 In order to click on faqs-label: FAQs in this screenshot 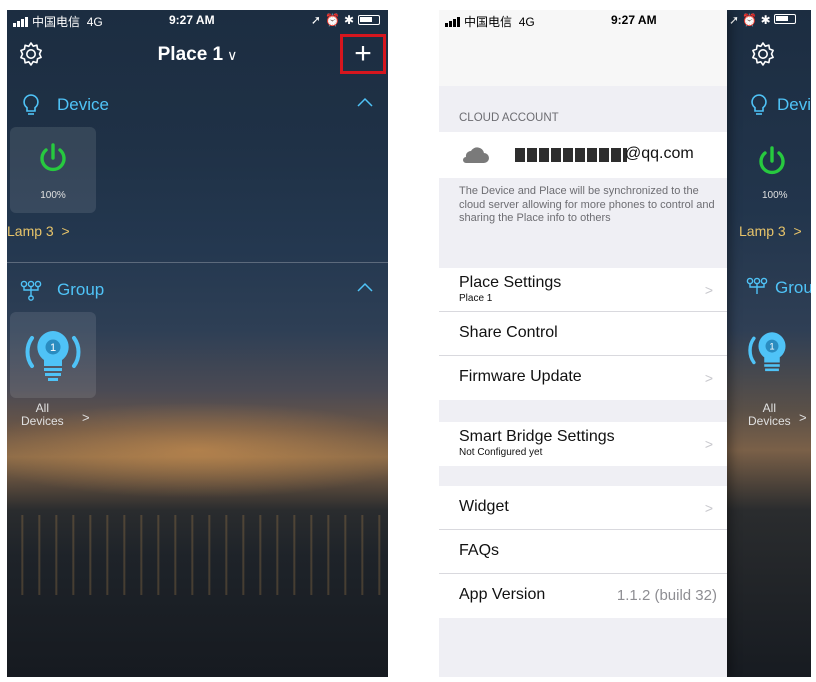, I will do `click(479, 550)`.